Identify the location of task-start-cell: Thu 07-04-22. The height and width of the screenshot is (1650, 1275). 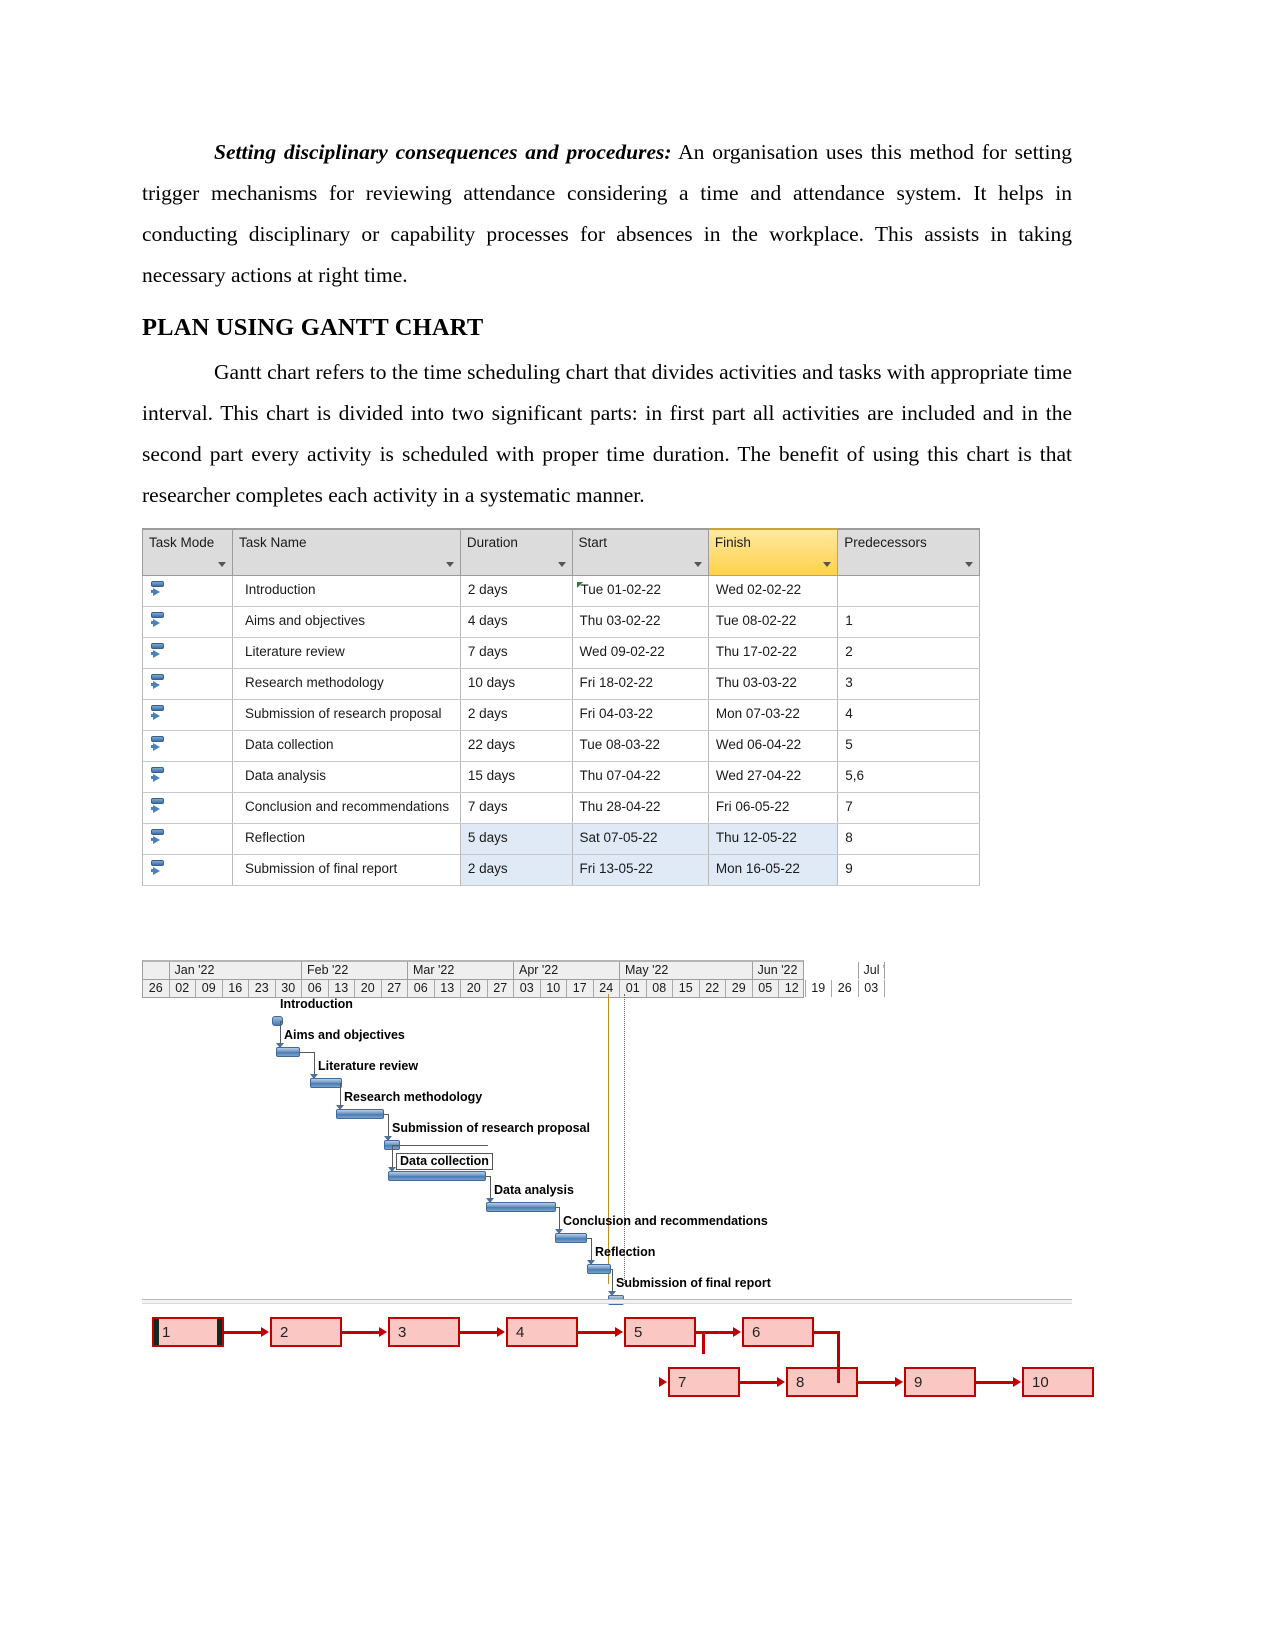
(640, 777).